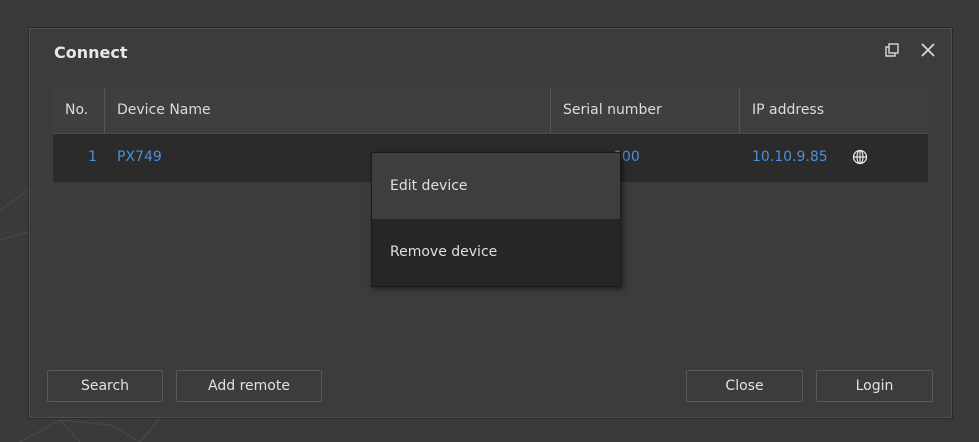  Describe the element at coordinates (834, 110) in the screenshot. I see `column-header-ip-address: IP address` at that location.